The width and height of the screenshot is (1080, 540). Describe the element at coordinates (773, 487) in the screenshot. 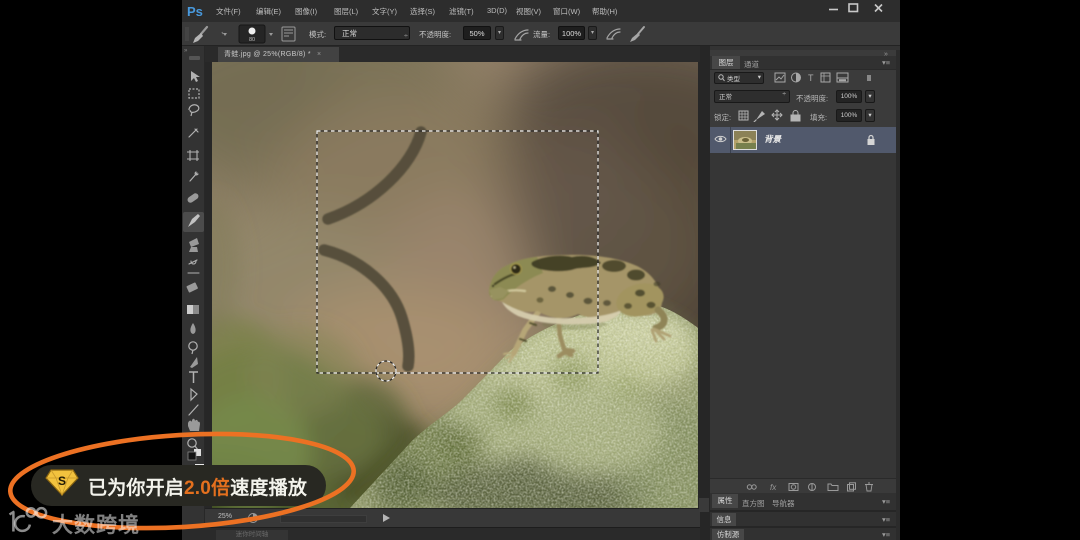

I see `svg-text: fx` at that location.